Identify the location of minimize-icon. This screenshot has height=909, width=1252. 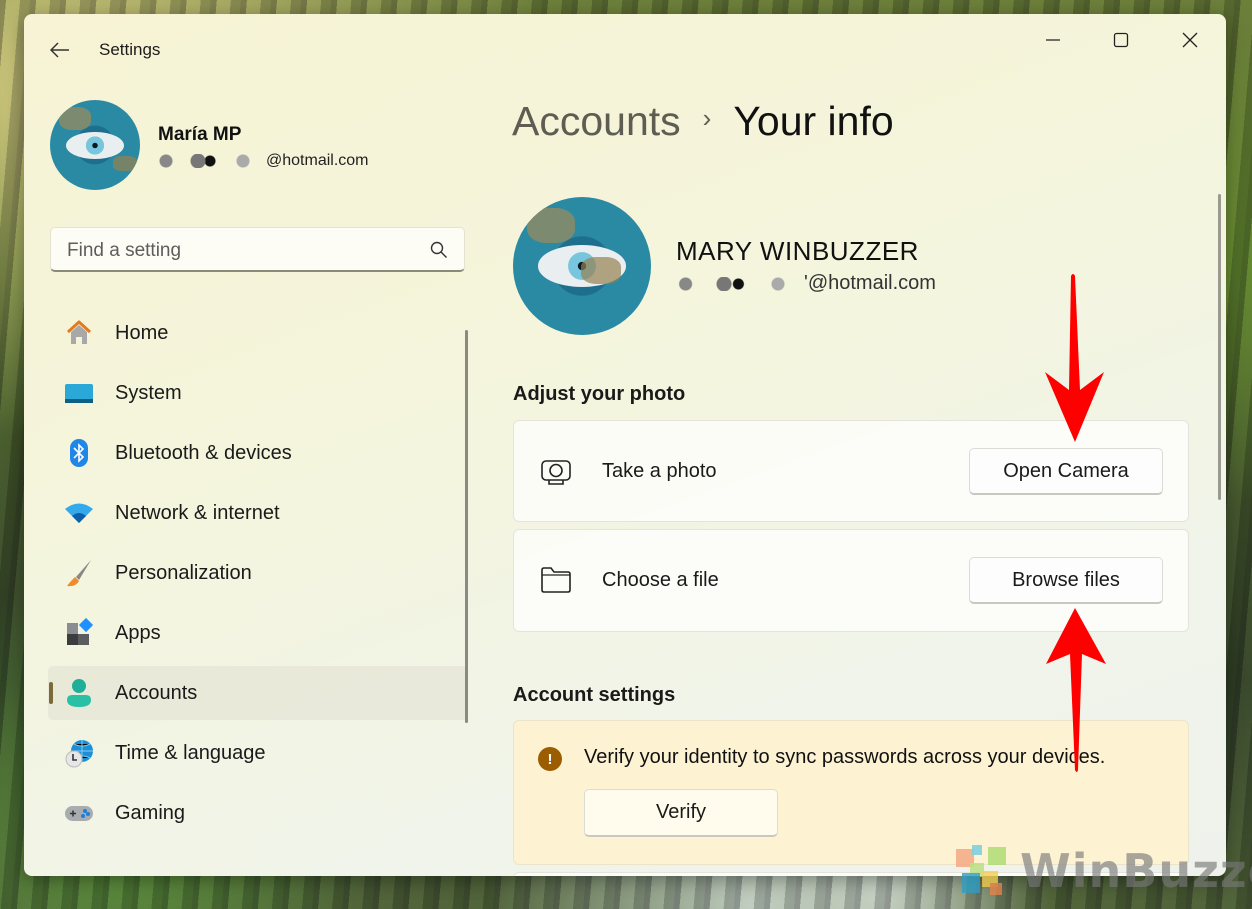
(1053, 40).